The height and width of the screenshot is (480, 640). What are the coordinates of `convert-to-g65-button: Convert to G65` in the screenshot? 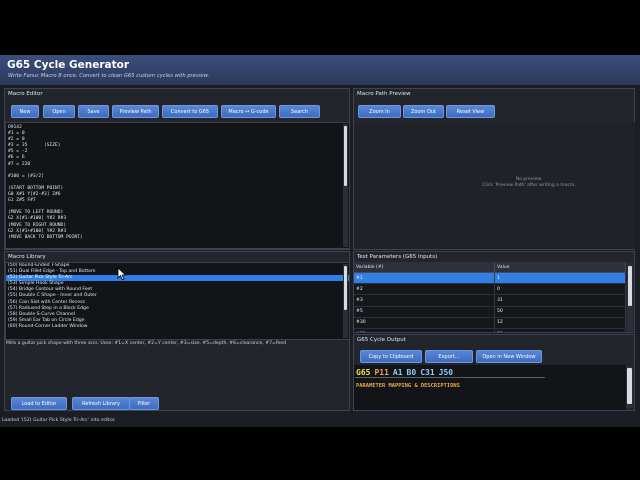 It's located at (190, 111).